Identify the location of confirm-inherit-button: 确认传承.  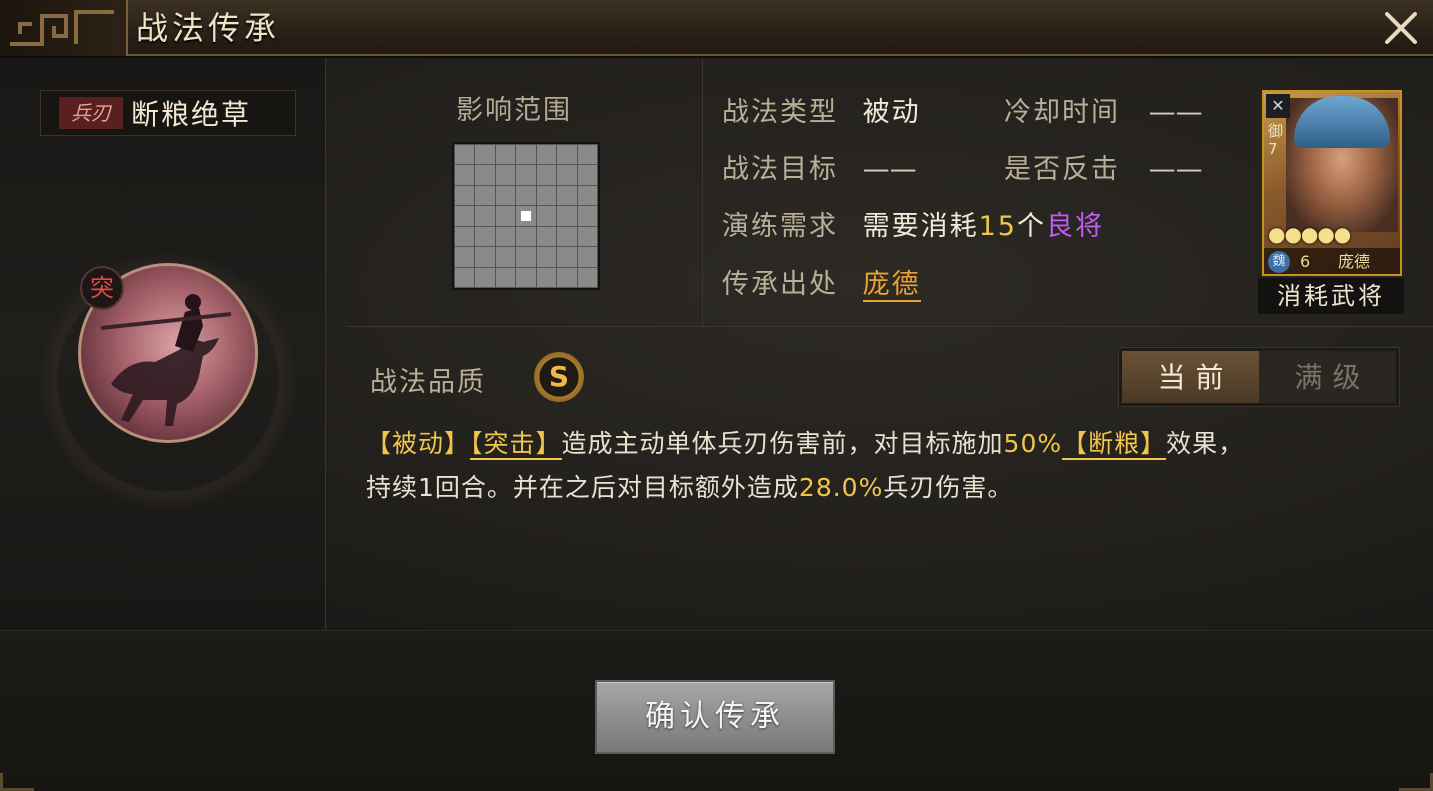
(715, 717).